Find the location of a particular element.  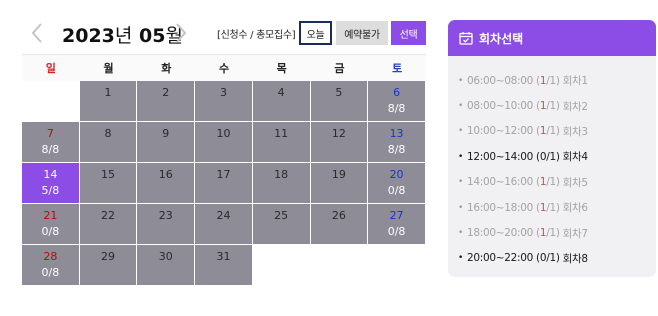

session-used: 0 is located at coordinates (543, 258).